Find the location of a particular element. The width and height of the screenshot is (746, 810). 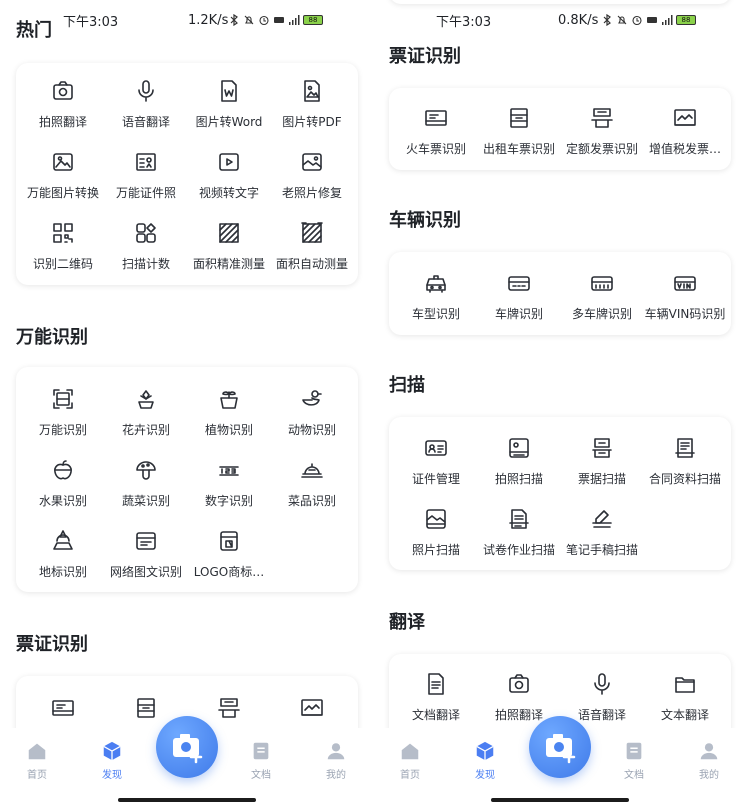

camera-translate-icon is located at coordinates (63, 91).